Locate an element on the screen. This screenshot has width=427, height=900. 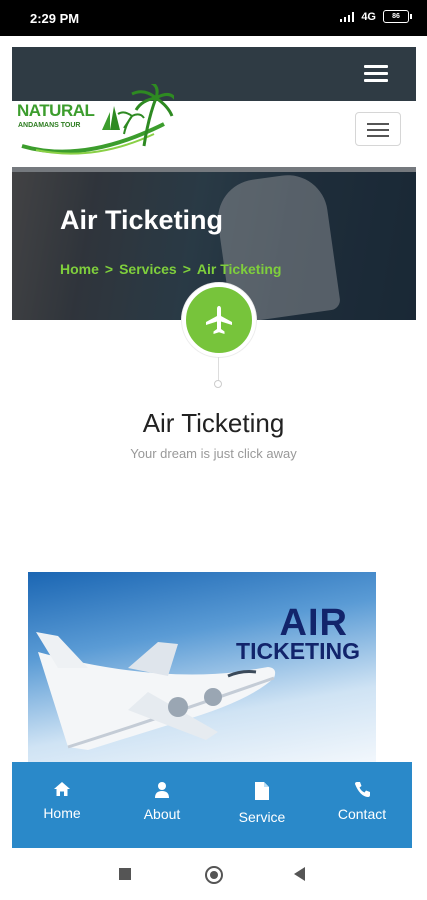
service-badge is located at coordinates (219, 320).